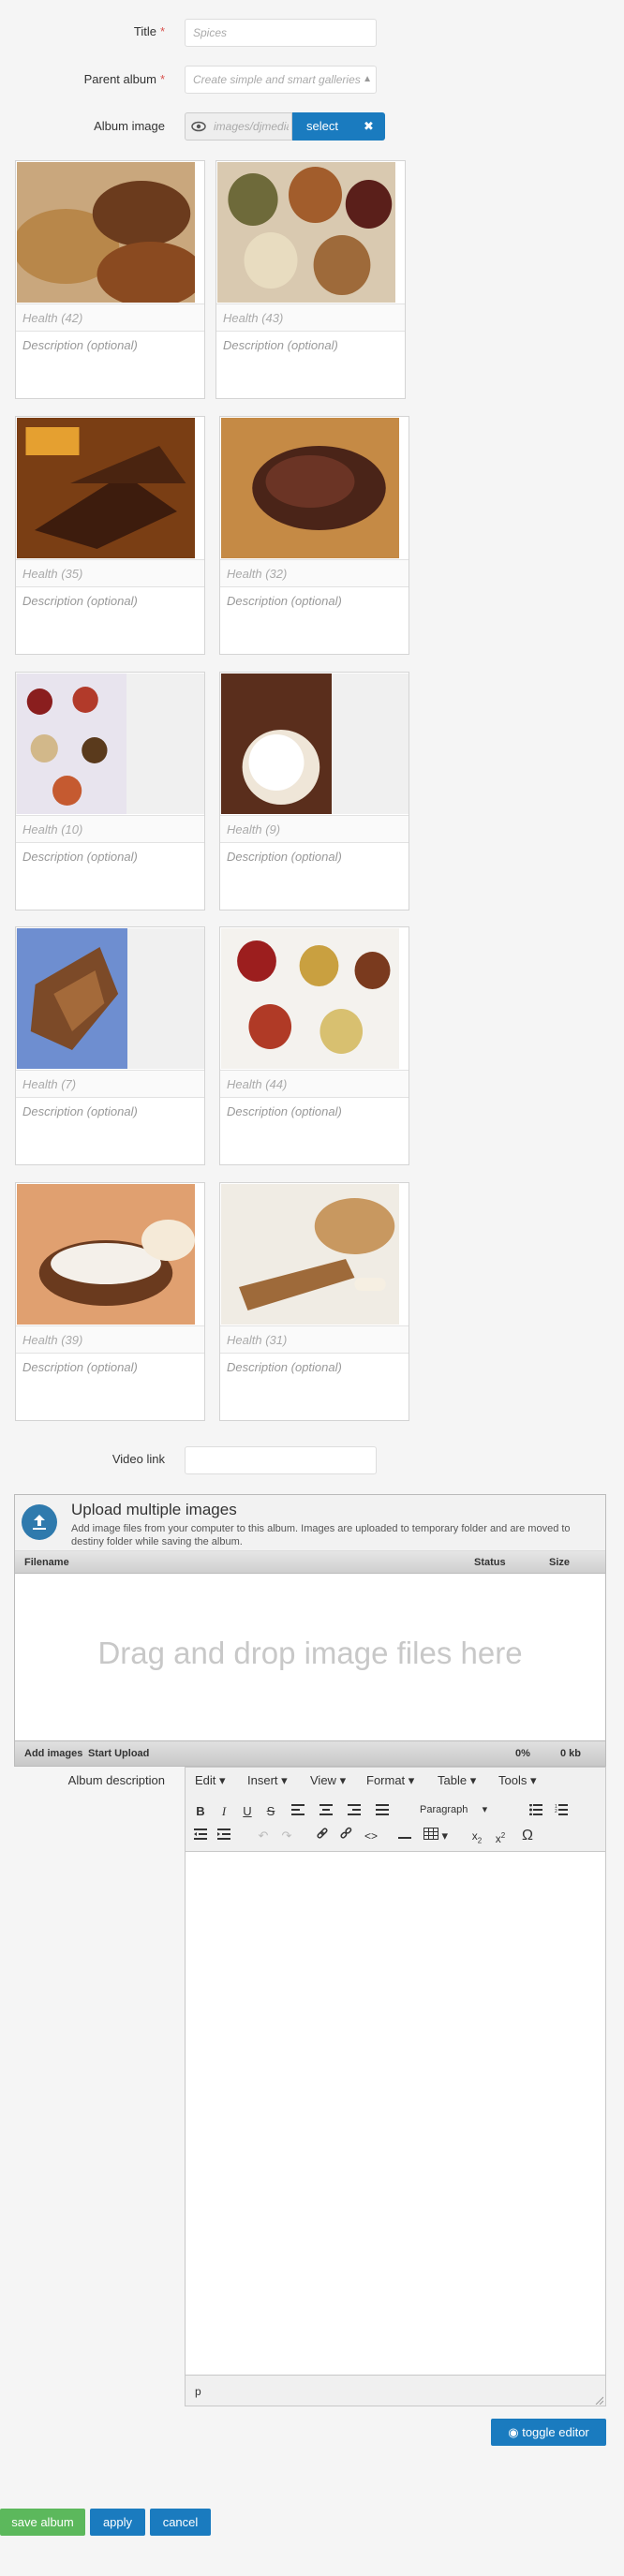  I want to click on status-column: Status, so click(490, 1562).